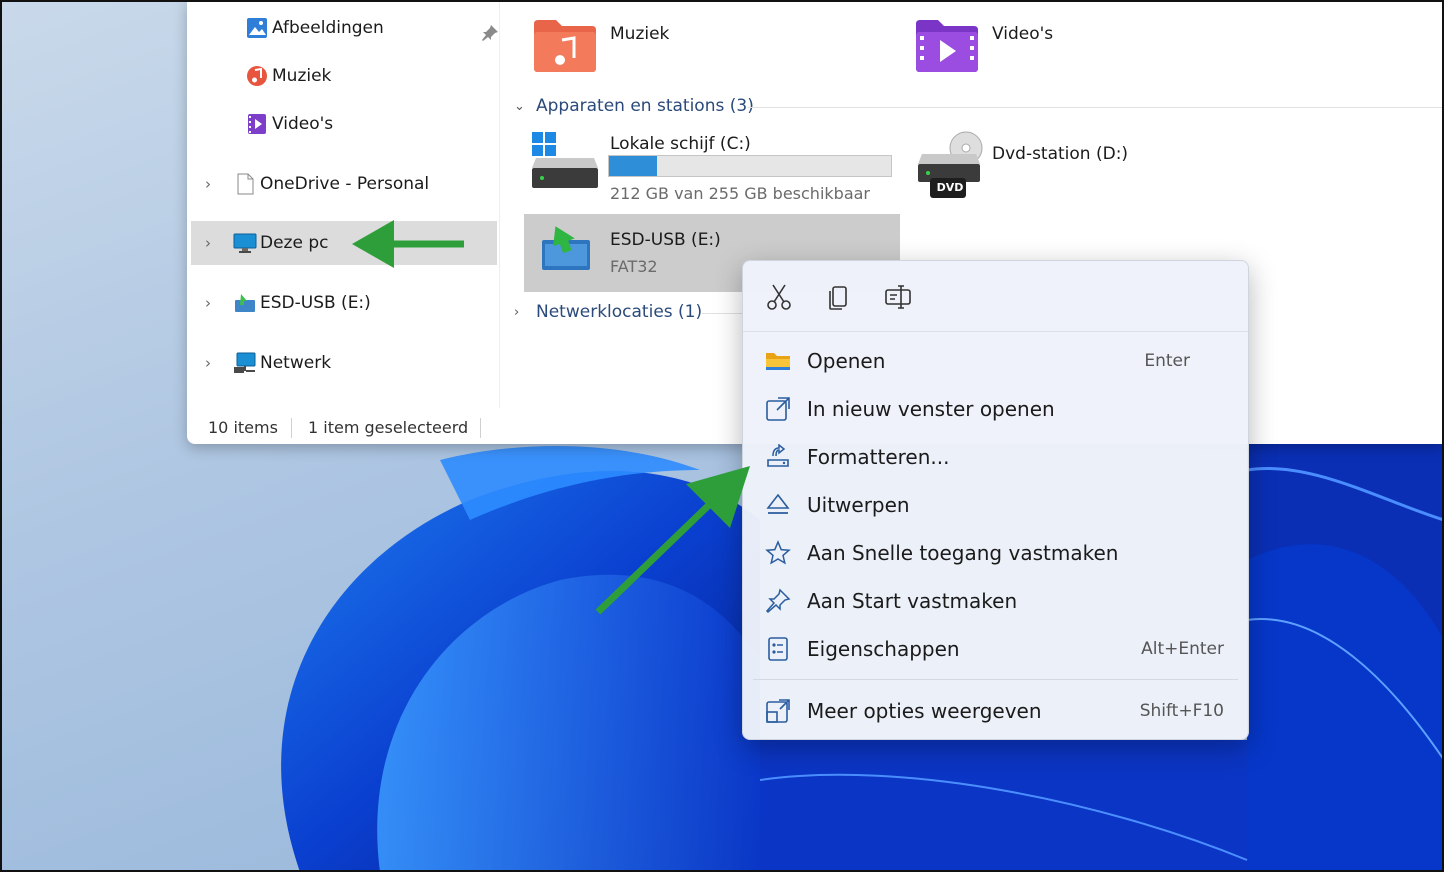 This screenshot has width=1444, height=872. Describe the element at coordinates (778, 711) in the screenshot. I see `more-options-icon` at that location.